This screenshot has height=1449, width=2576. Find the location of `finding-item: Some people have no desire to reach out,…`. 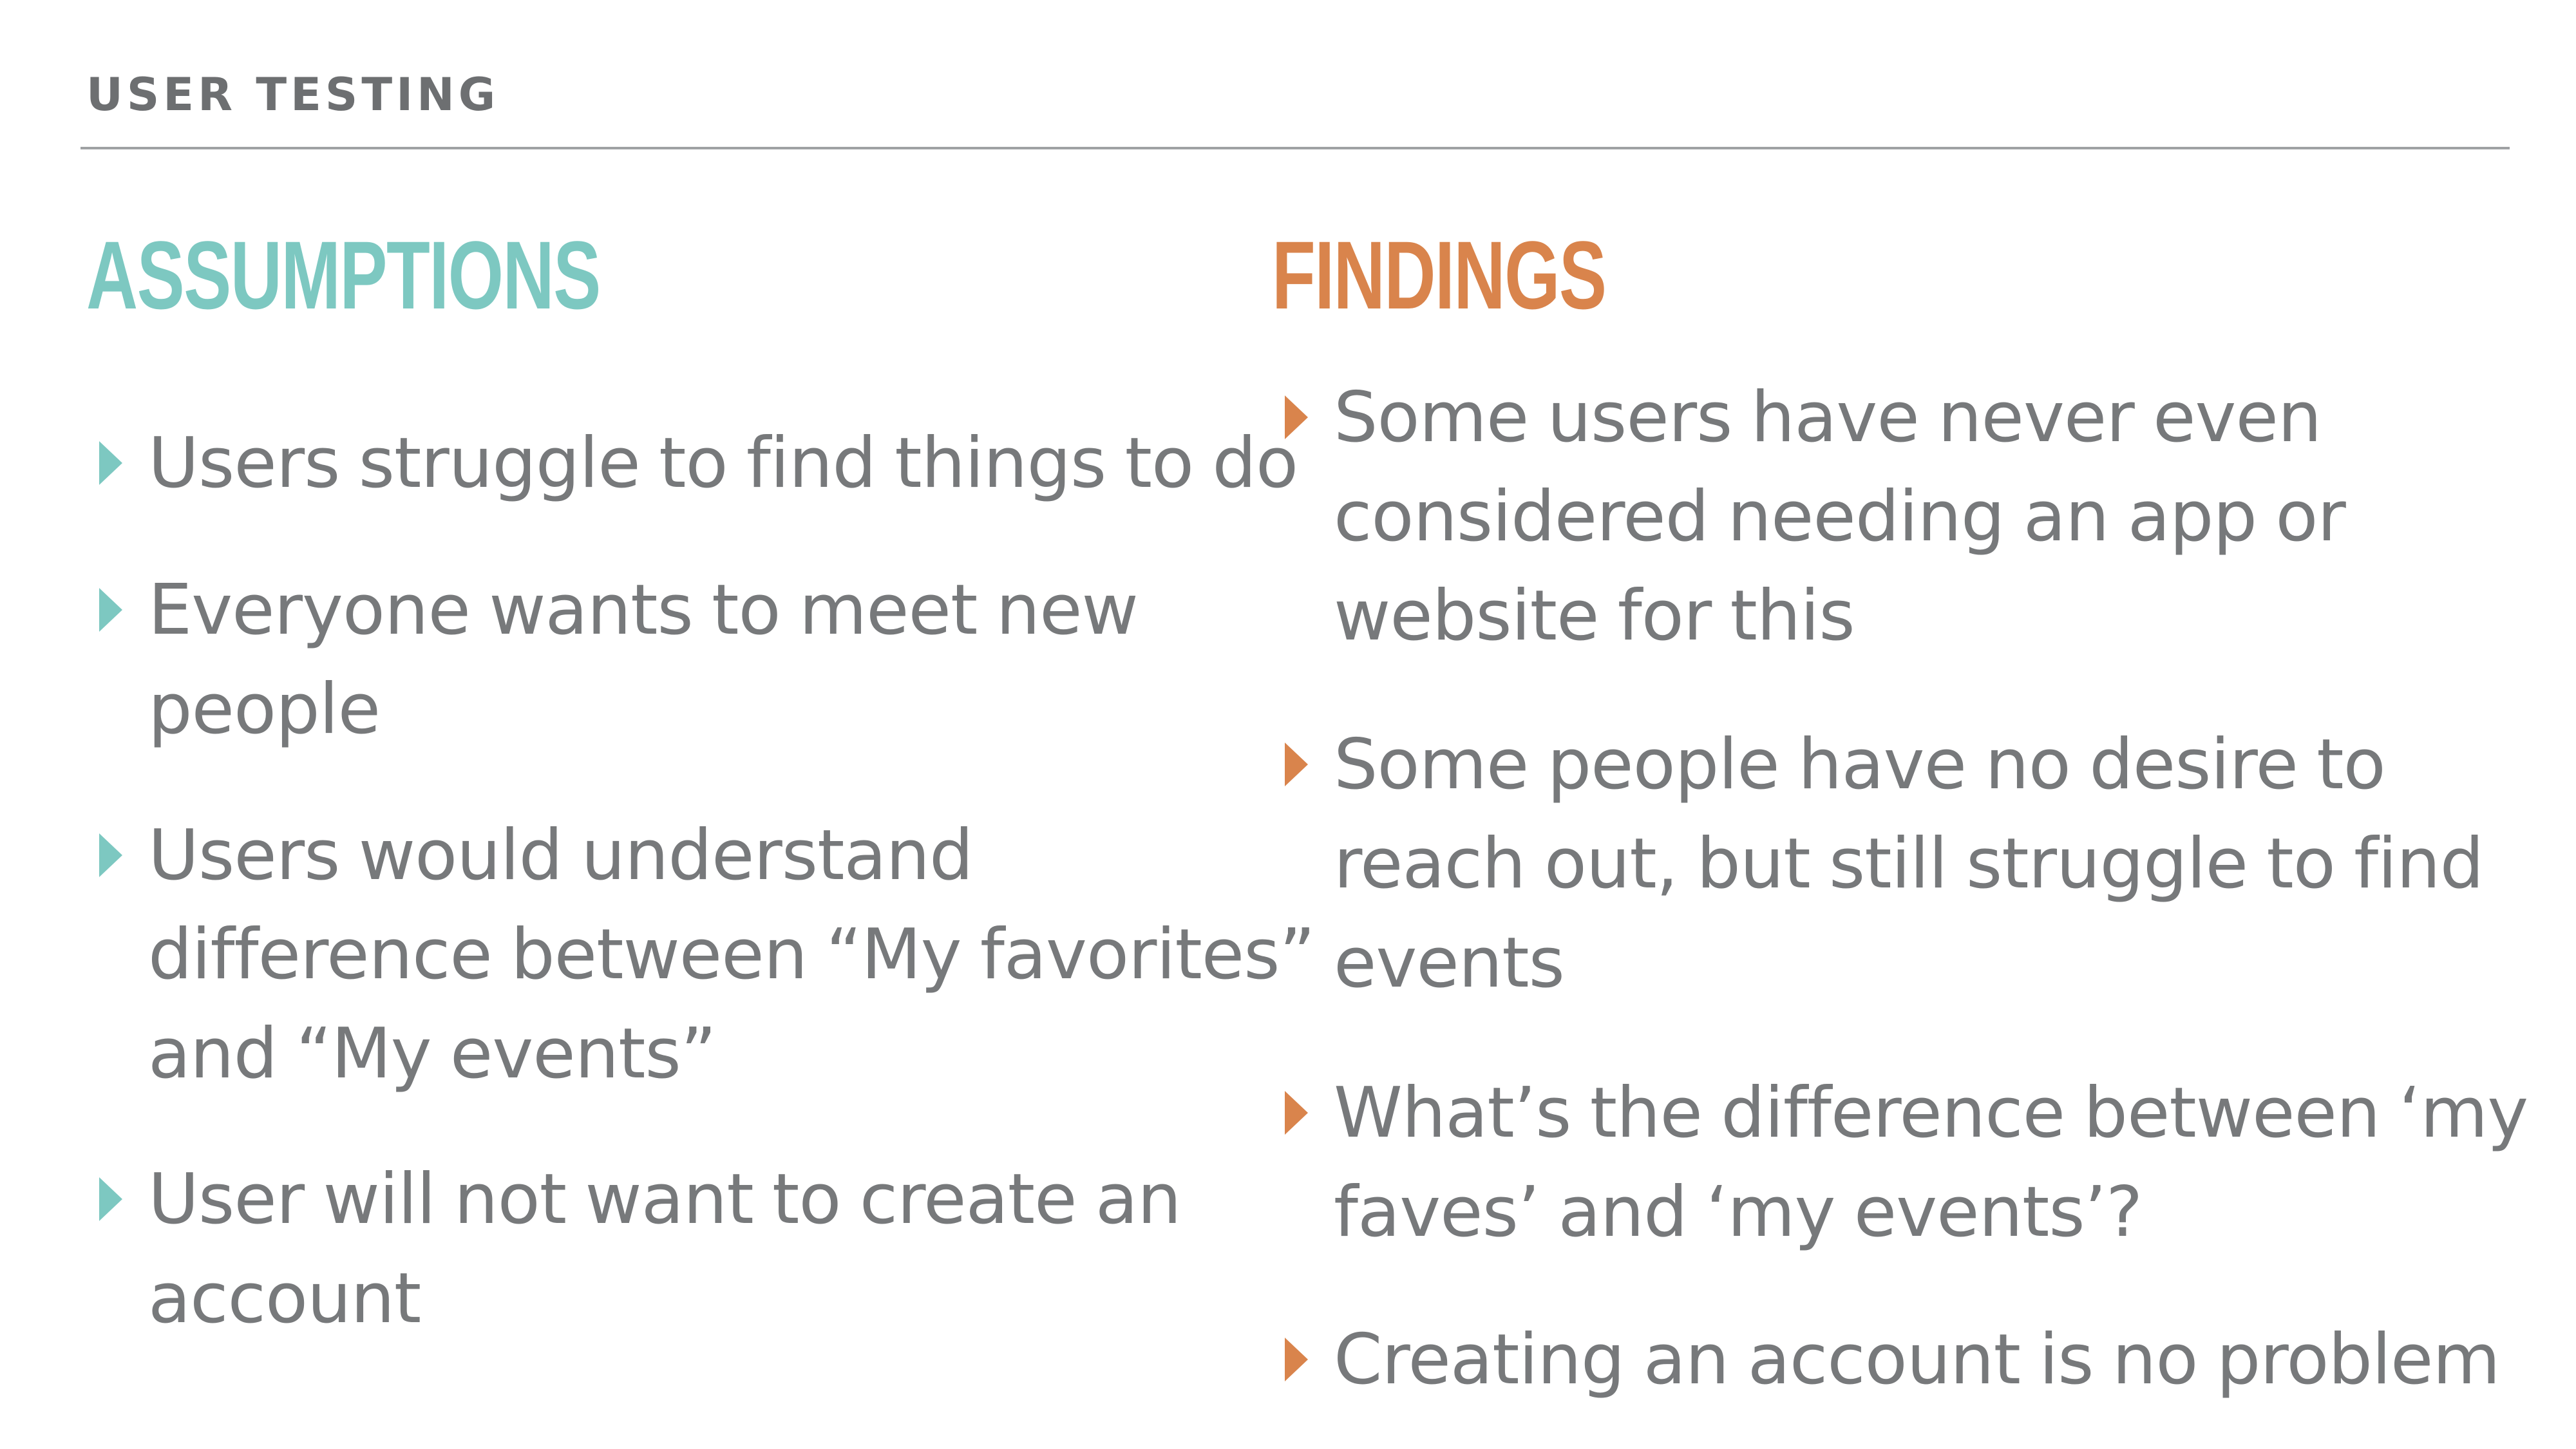

finding-item: Some people have no desire to reach out,… is located at coordinates (1924, 864).